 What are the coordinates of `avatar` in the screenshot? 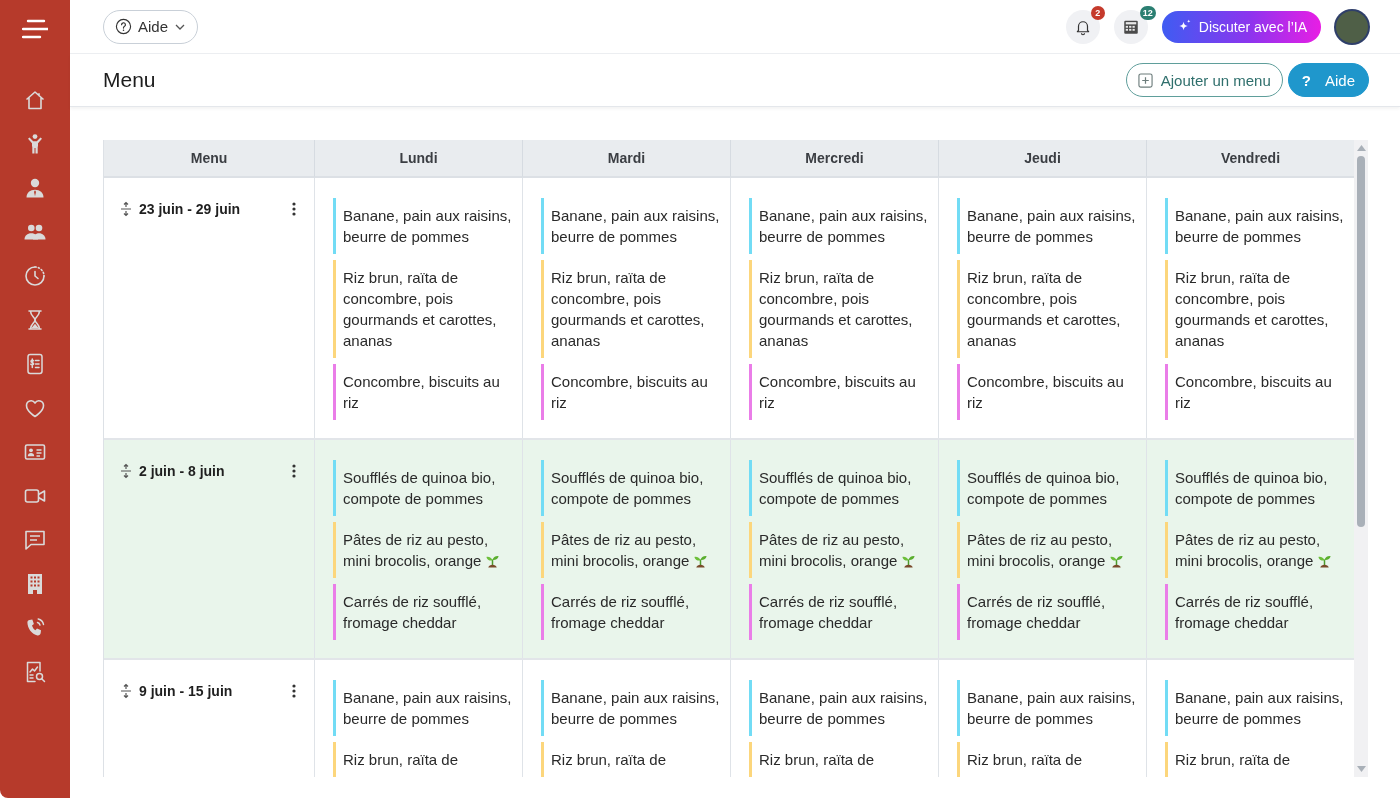 It's located at (1352, 26).